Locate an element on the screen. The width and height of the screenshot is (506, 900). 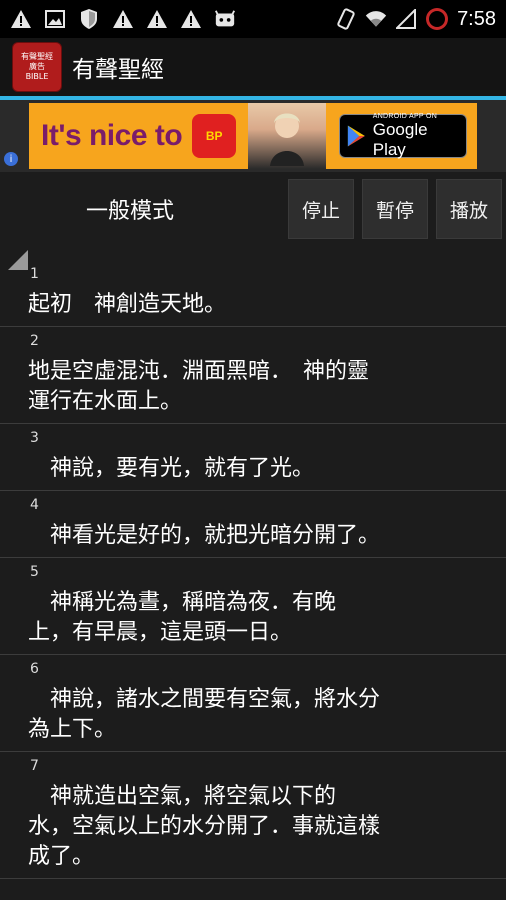
verse-text: 神說，諸水之間要有空氣，將水分 為上下。 is located at coordinates (204, 714).